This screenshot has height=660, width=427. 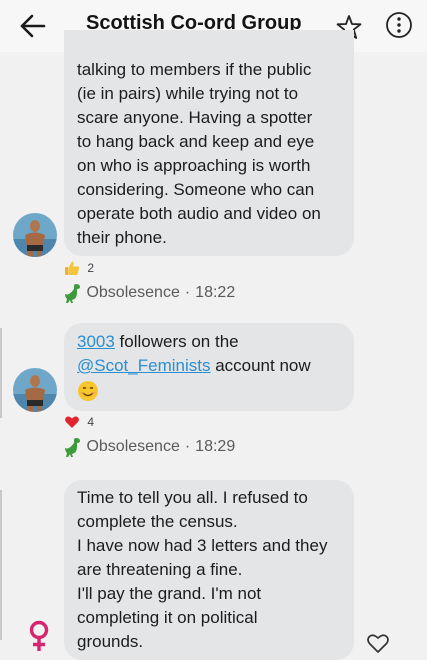 I want to click on more-options-button, so click(x=399, y=25).